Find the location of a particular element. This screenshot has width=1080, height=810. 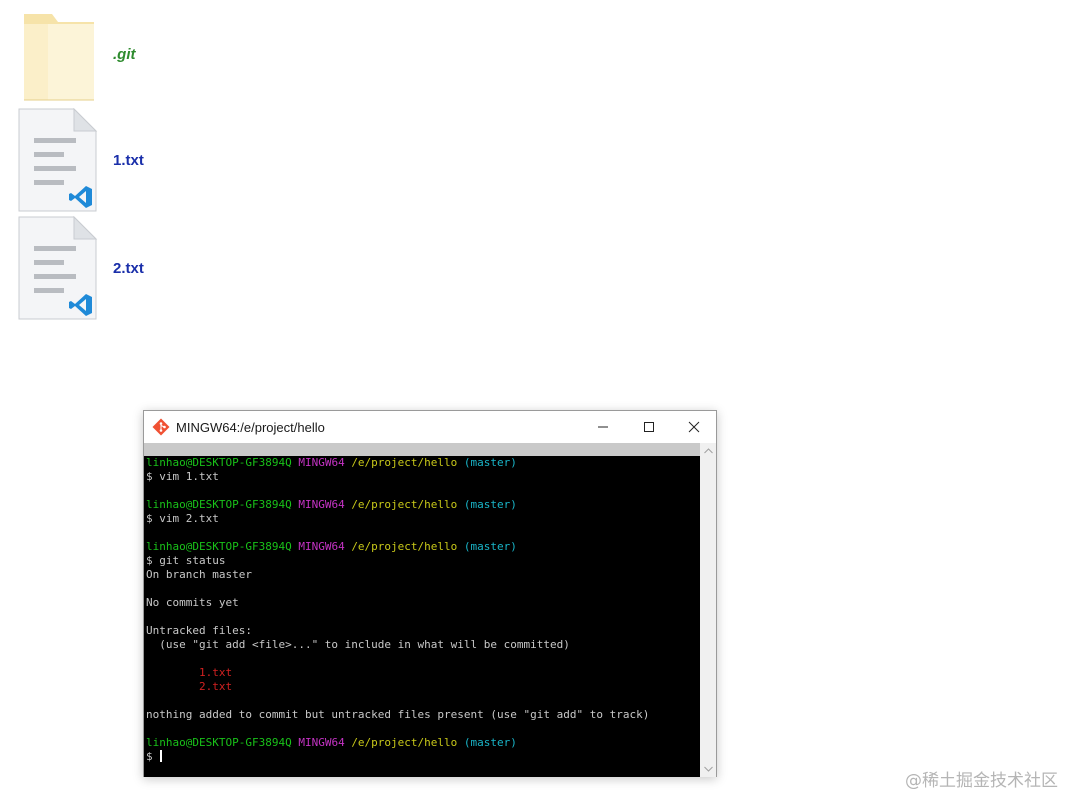

file-item-2-txt: 2.txt is located at coordinates (81, 268).